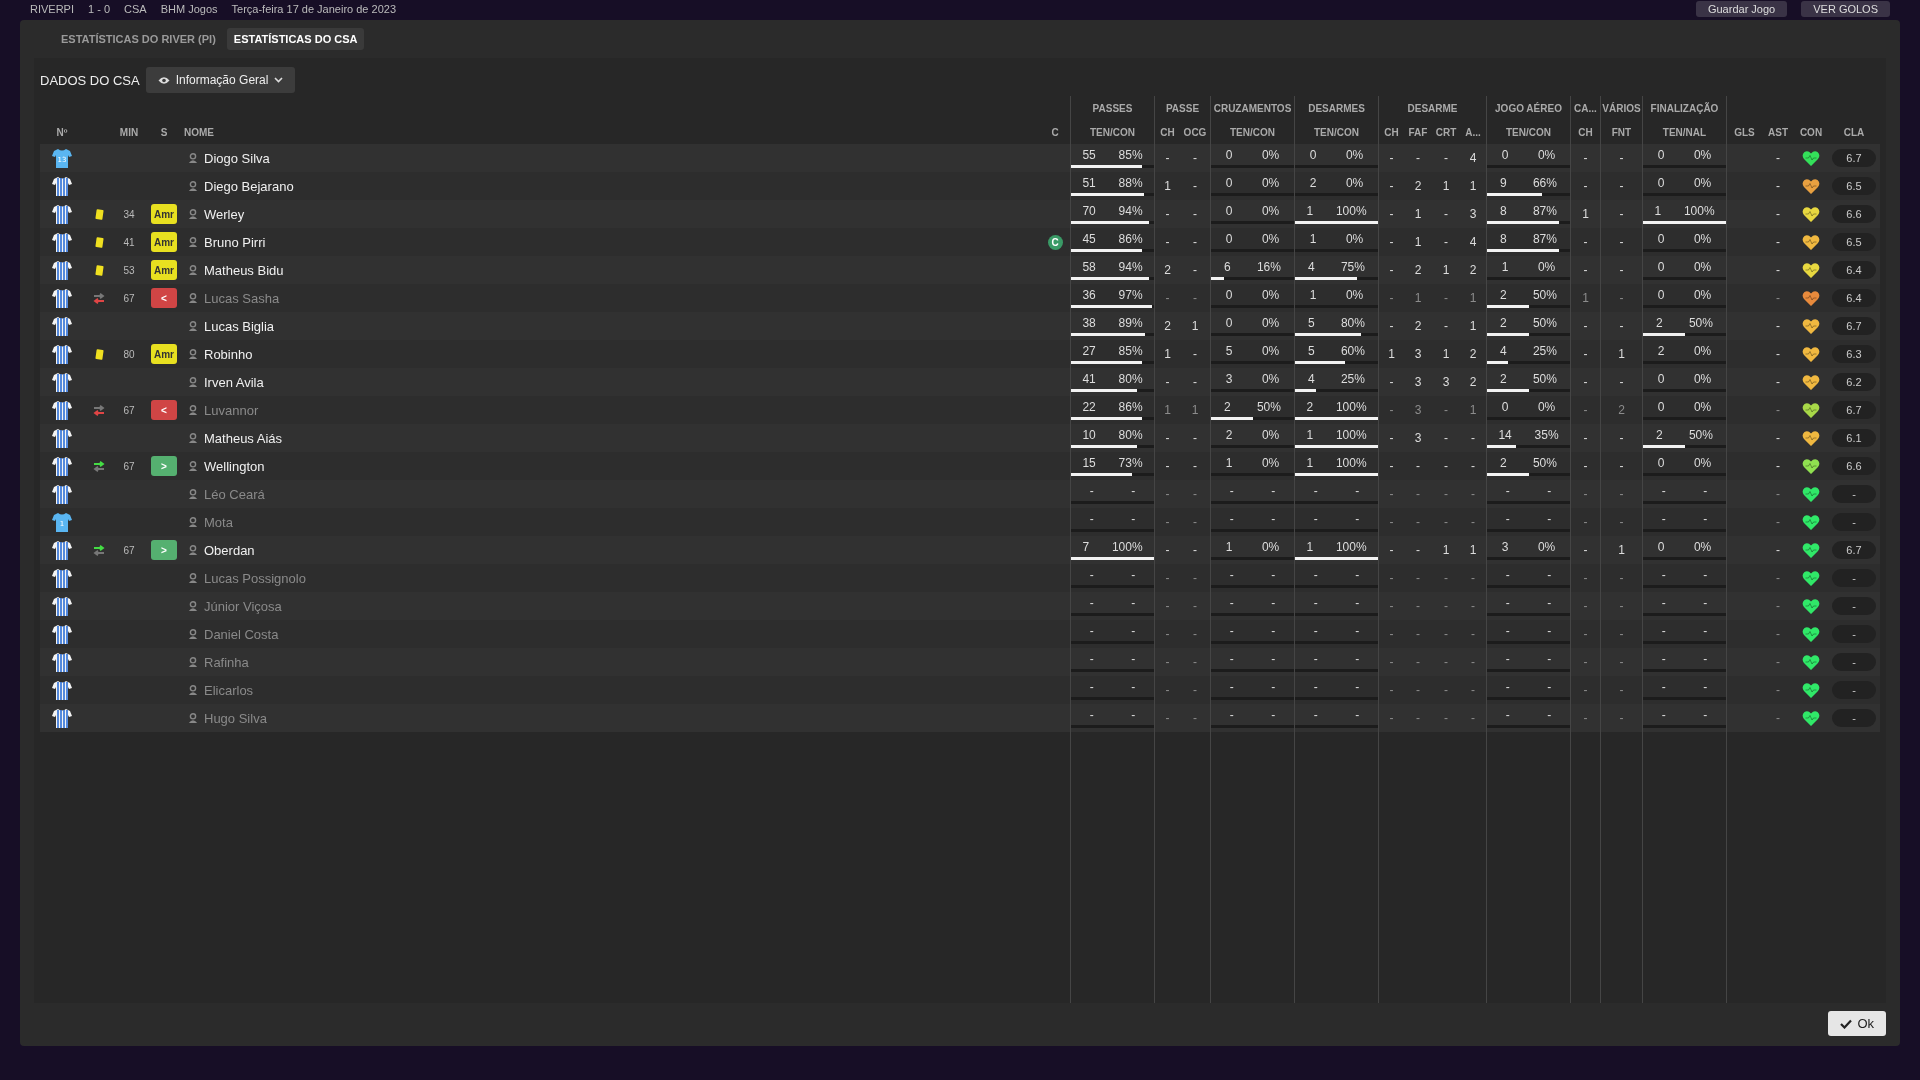  What do you see at coordinates (164, 132) in the screenshot?
I see `column-header: S` at bounding box center [164, 132].